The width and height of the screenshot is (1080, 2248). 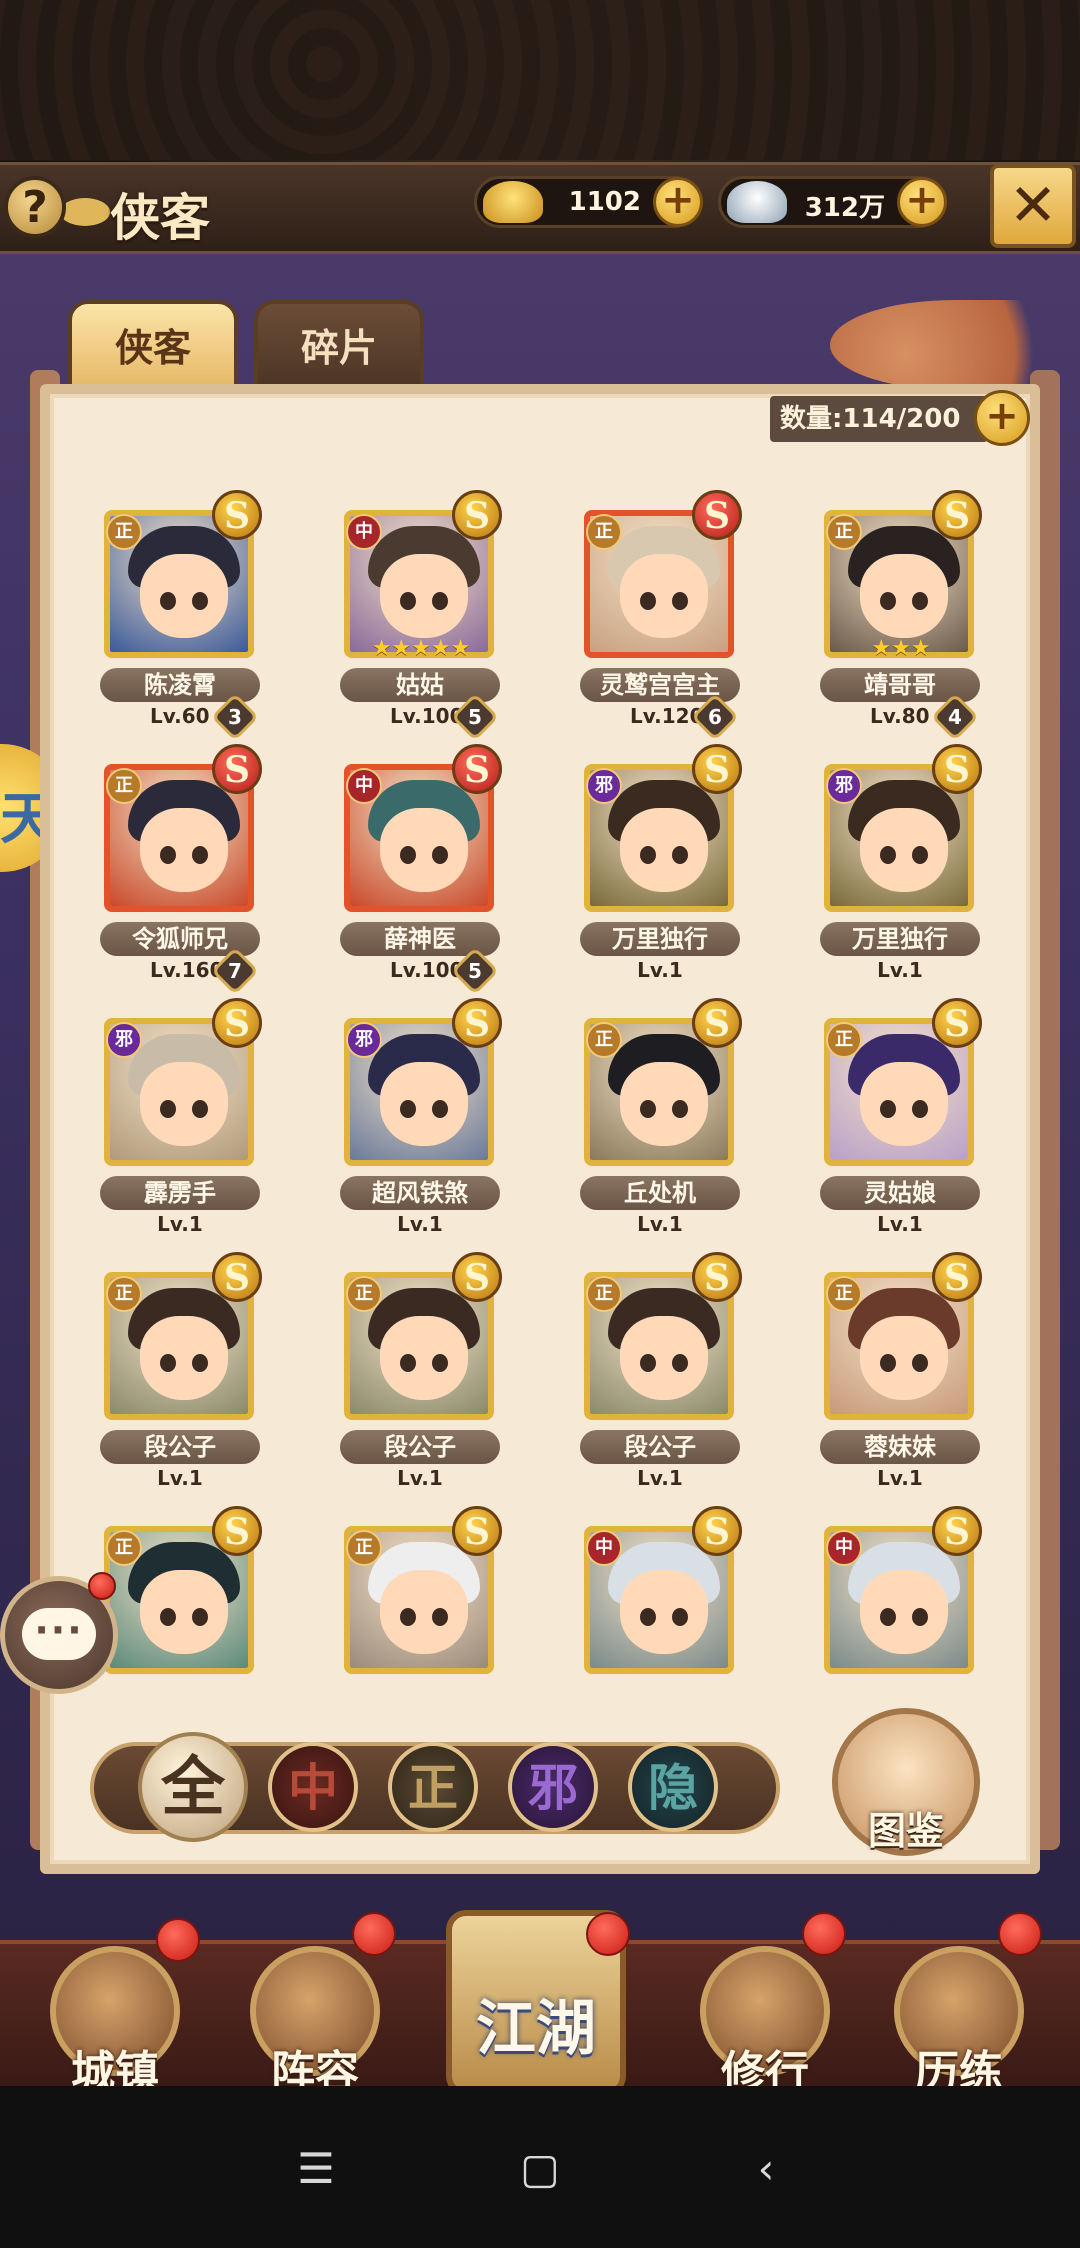 What do you see at coordinates (661, 1118) in the screenshot?
I see `hero-card: 正 S 丘处机 Lv.1` at bounding box center [661, 1118].